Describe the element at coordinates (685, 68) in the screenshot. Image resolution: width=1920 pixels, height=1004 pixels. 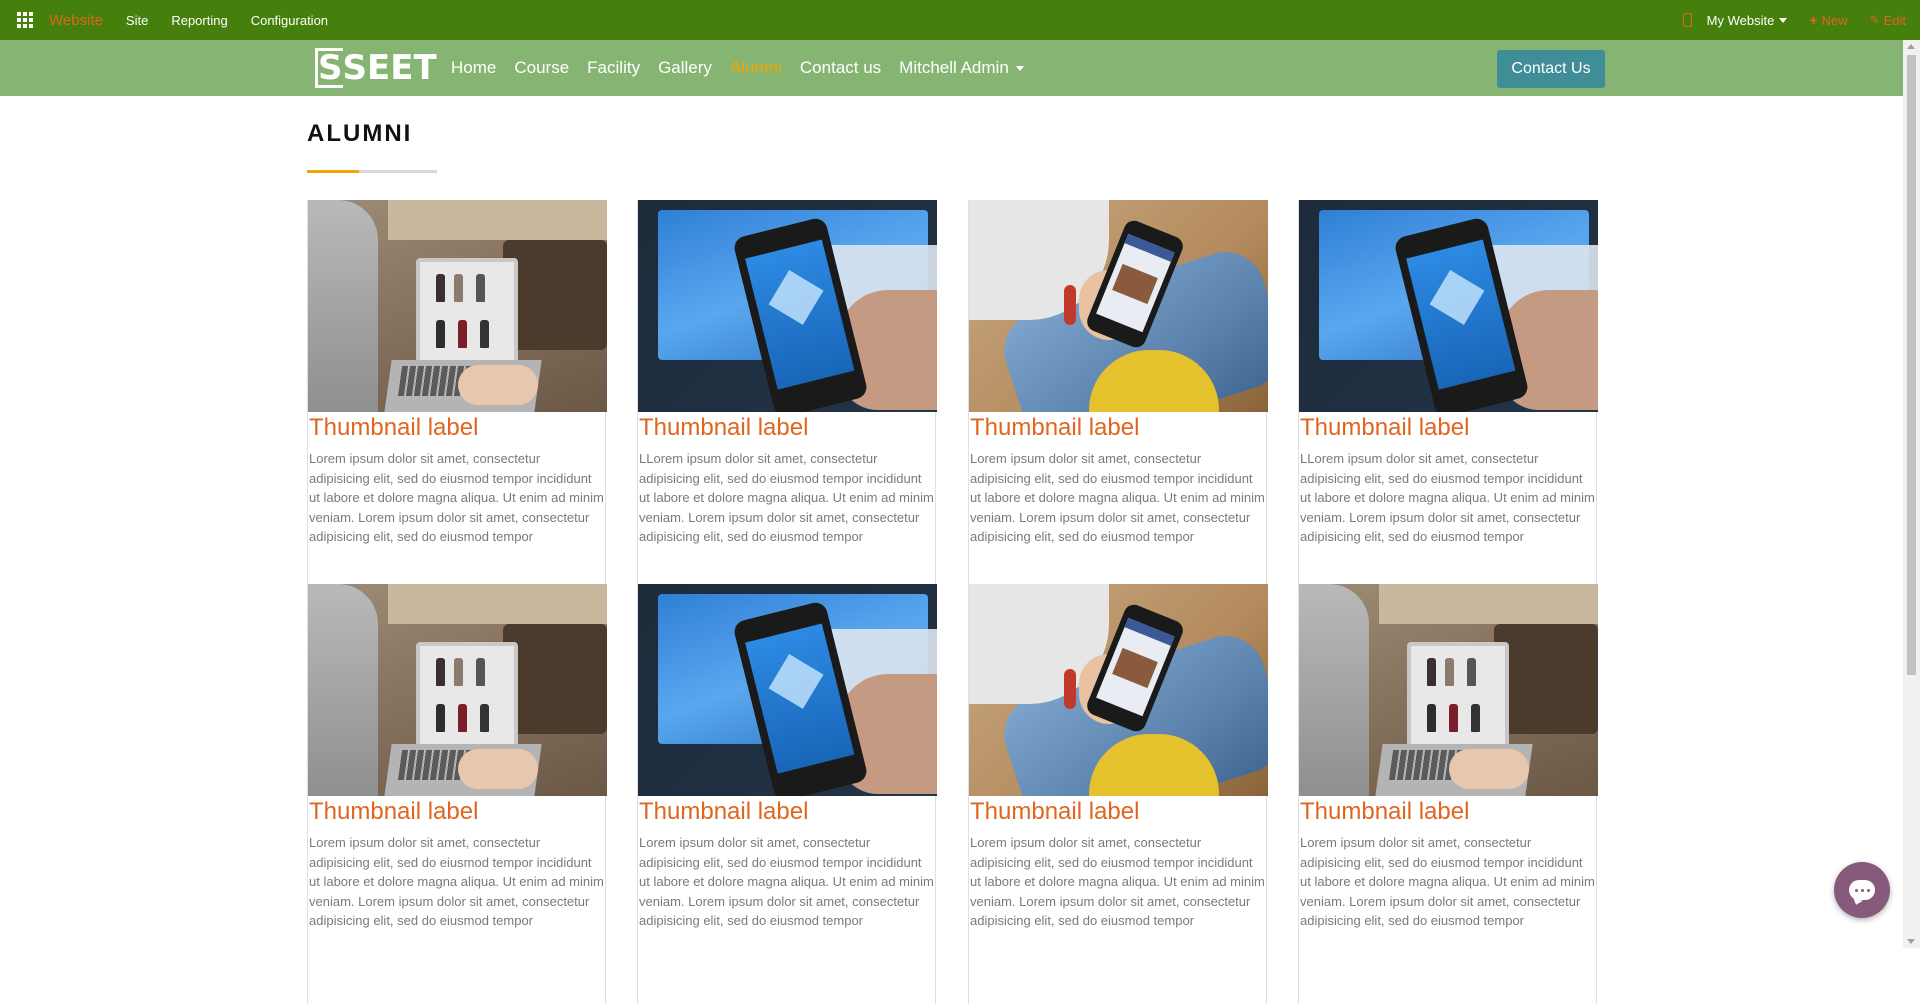
I see `nav-gallery: Gallery` at that location.